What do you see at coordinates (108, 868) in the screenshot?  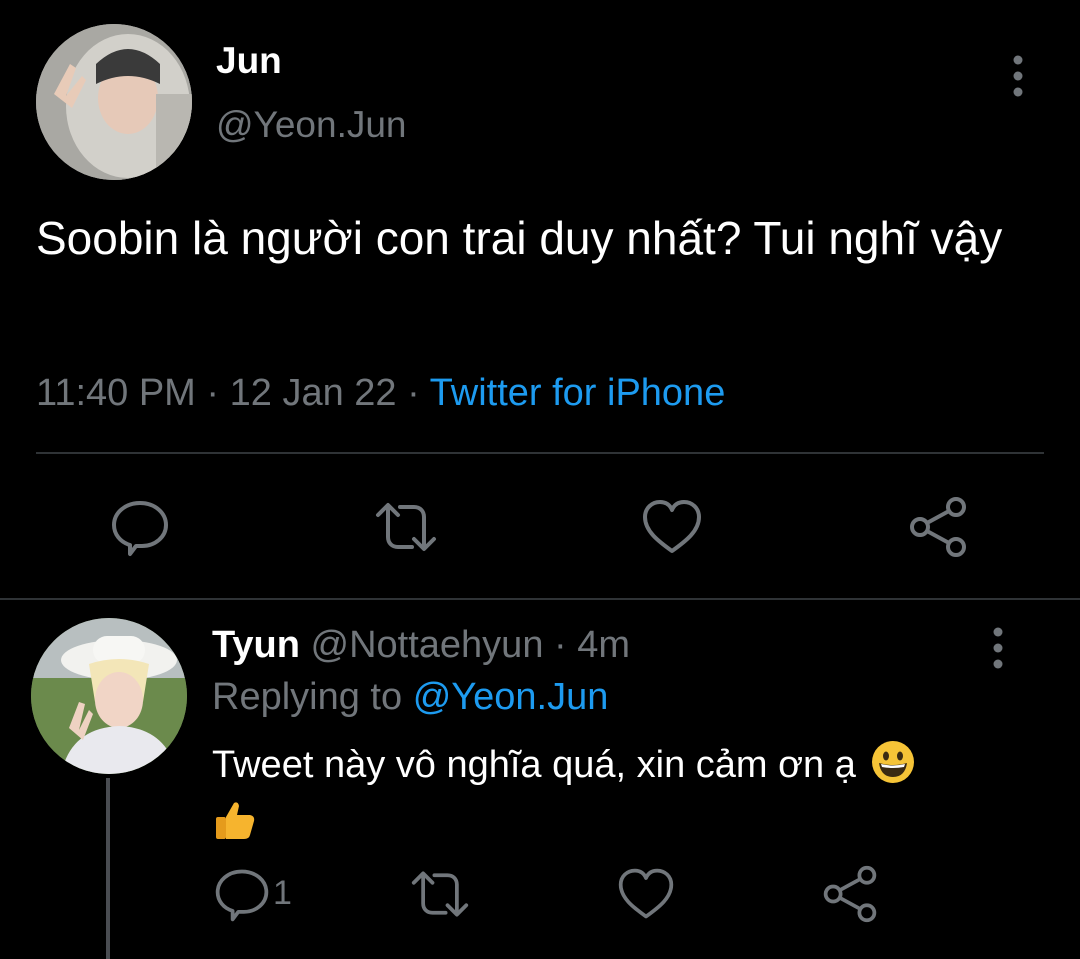 I see `thread-line` at bounding box center [108, 868].